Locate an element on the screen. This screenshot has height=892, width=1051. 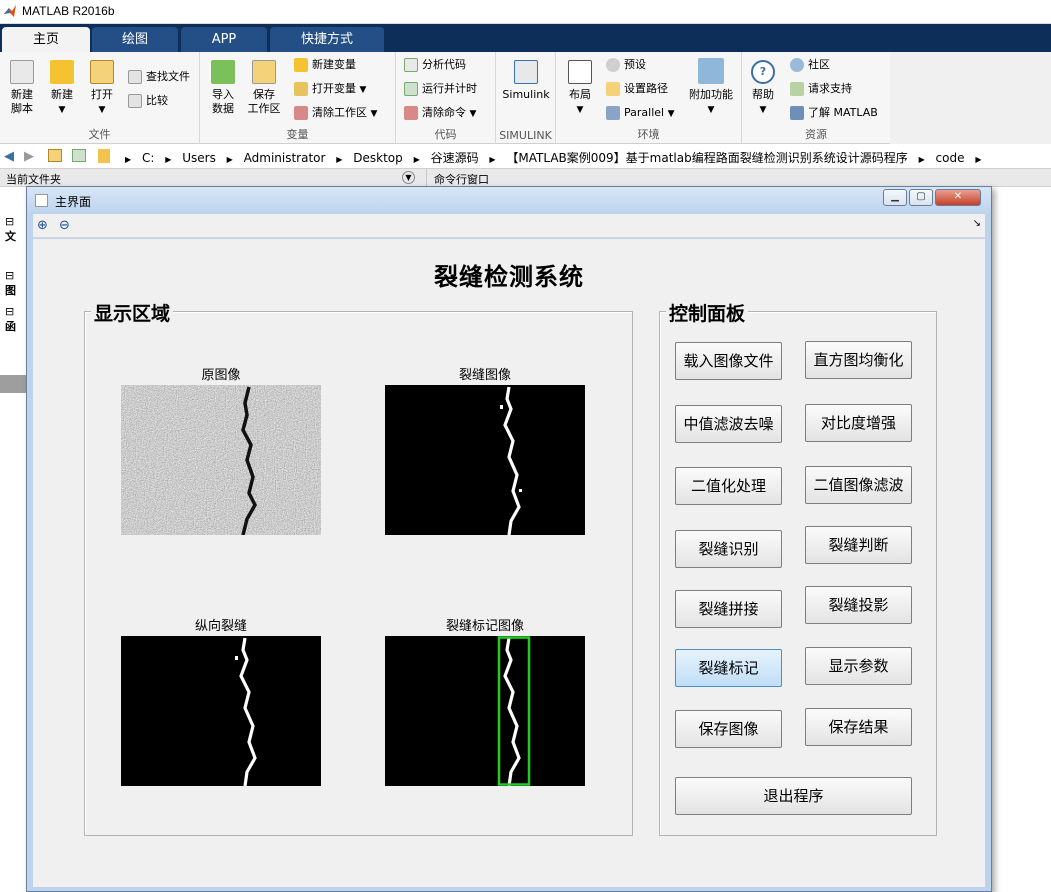
group-label-variable: 变量 is located at coordinates (297, 134).